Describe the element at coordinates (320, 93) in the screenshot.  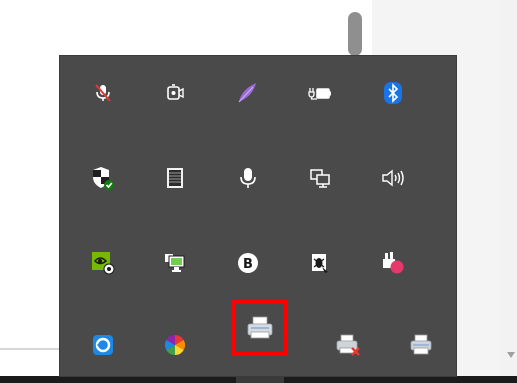
I see `battery-power-icon` at that location.